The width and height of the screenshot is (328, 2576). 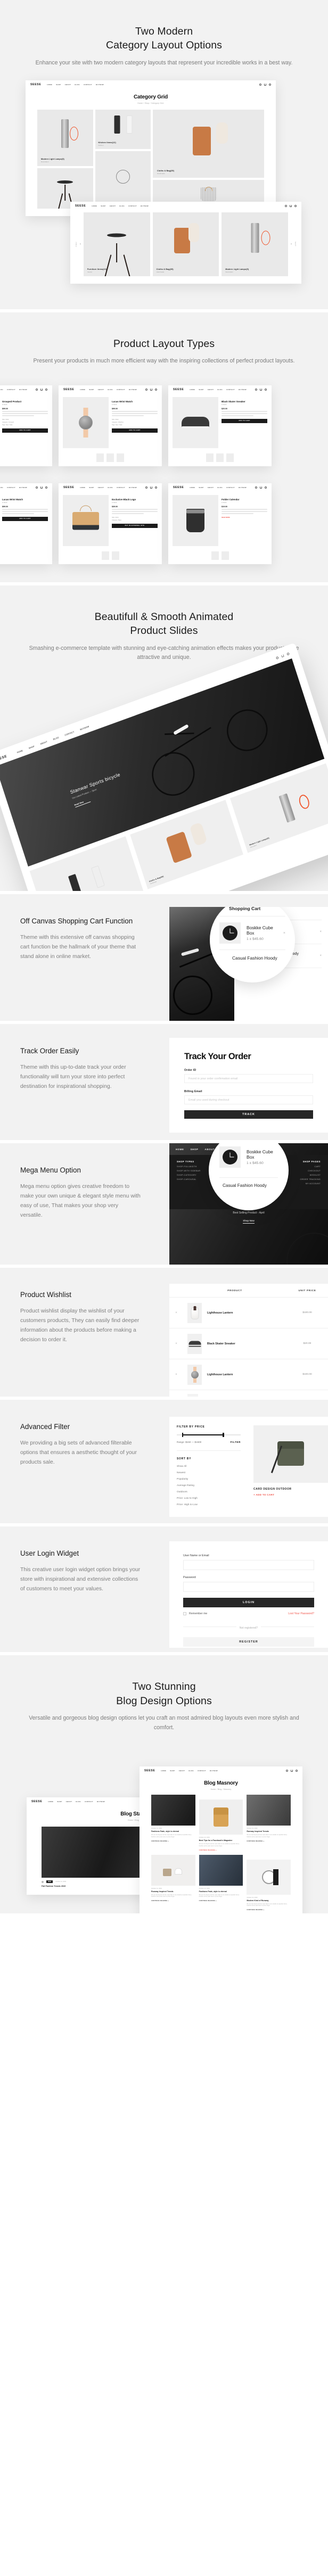 What do you see at coordinates (320, 955) in the screenshot?
I see `remove-item-icon: ×` at bounding box center [320, 955].